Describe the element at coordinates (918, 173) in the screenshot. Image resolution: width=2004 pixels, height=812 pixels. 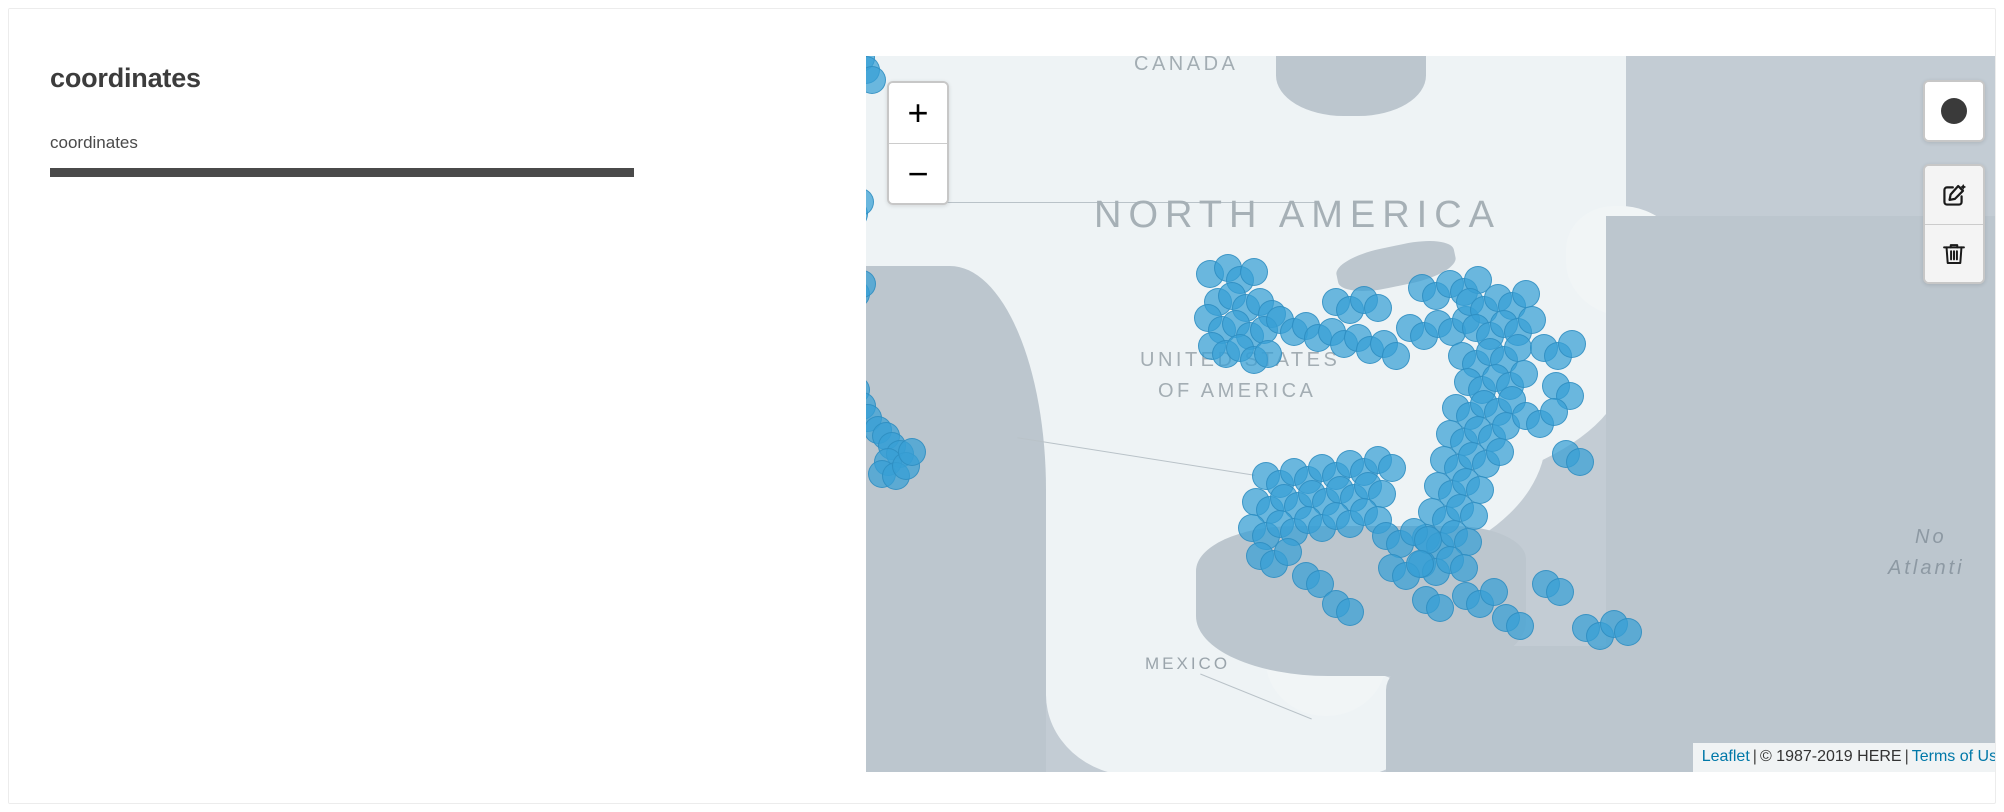
I see `zoom-out-button: −` at that location.